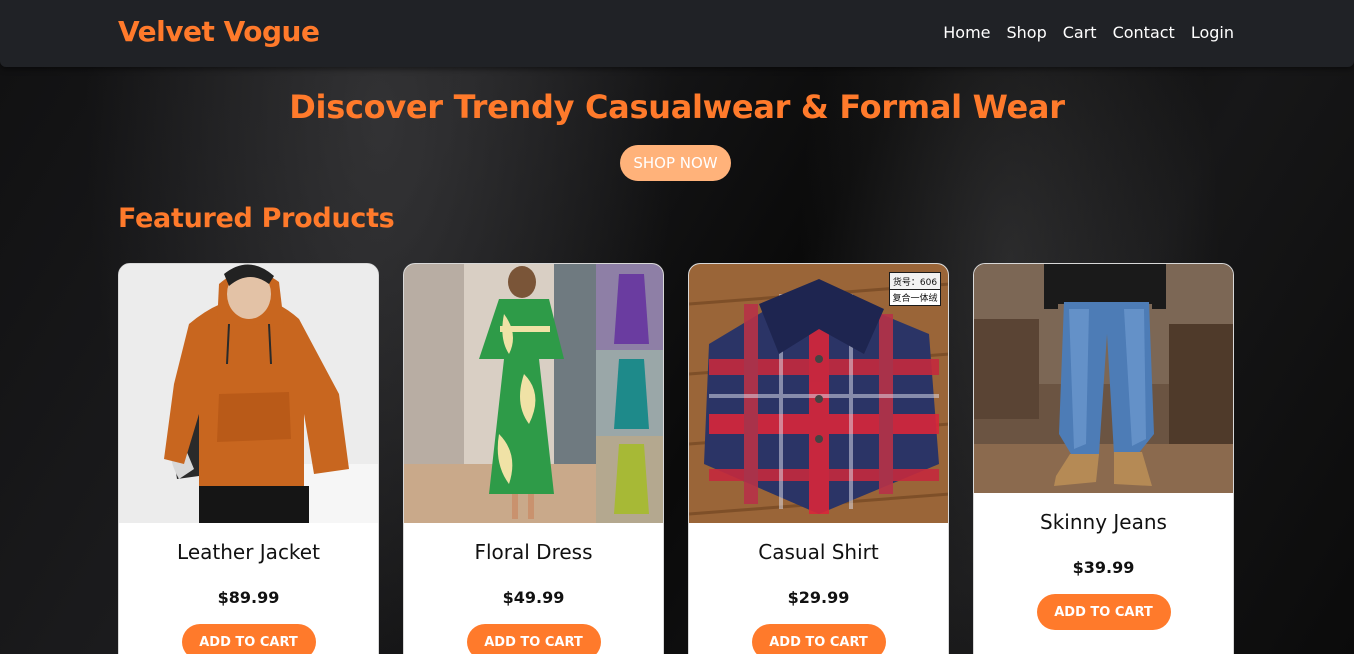 The image size is (1354, 654). What do you see at coordinates (818, 552) in the screenshot?
I see `product-name: Casual Shirt` at bounding box center [818, 552].